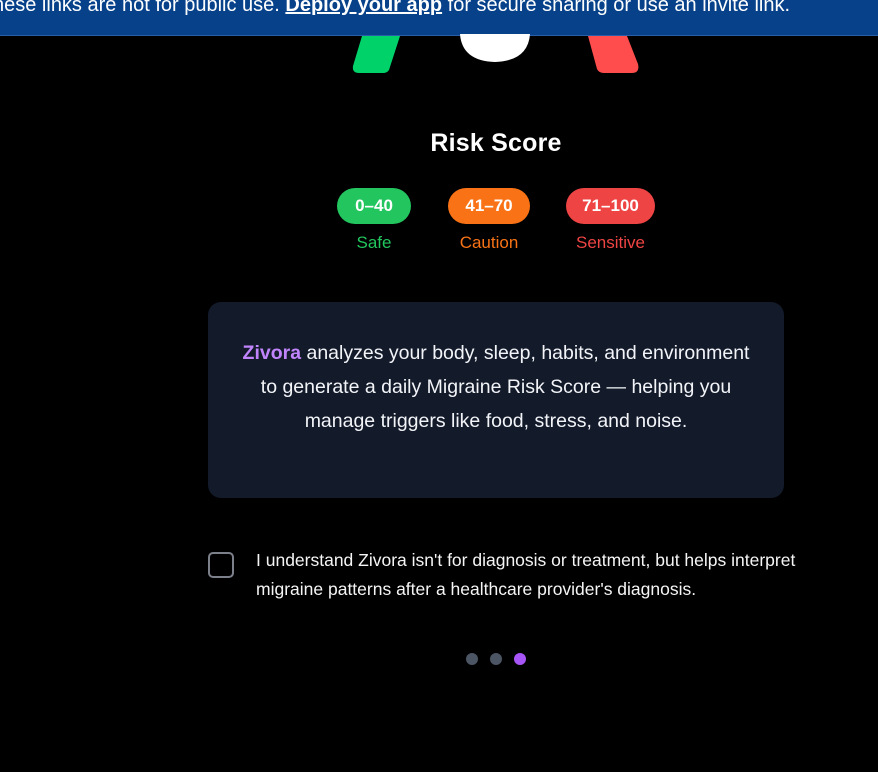  What do you see at coordinates (272, 353) in the screenshot?
I see `brand-name: Zivora` at bounding box center [272, 353].